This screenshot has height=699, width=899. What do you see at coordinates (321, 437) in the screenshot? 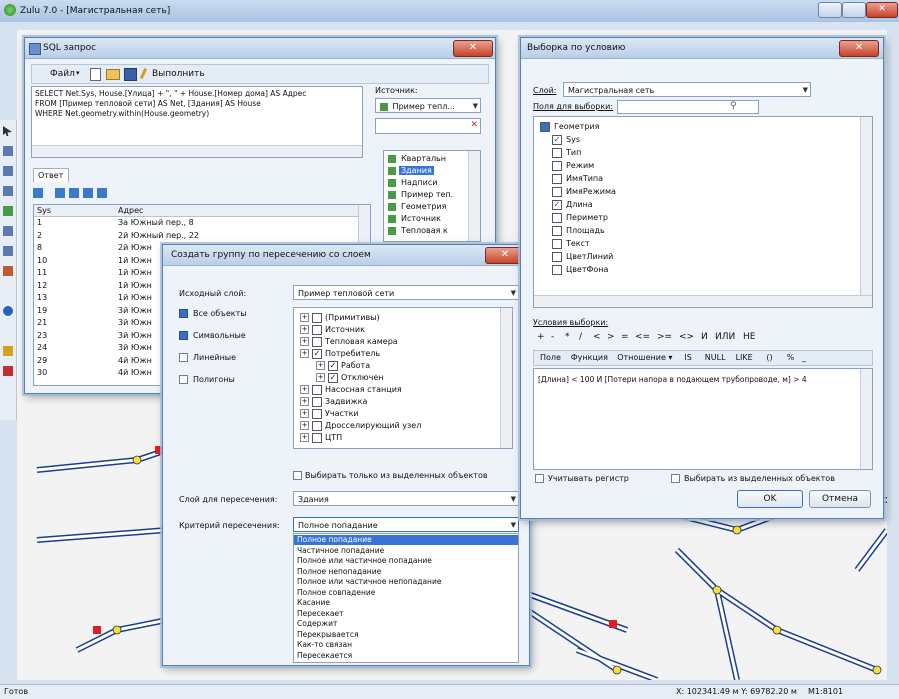
I see `layer-tree-item: + ЦТП` at bounding box center [321, 437].